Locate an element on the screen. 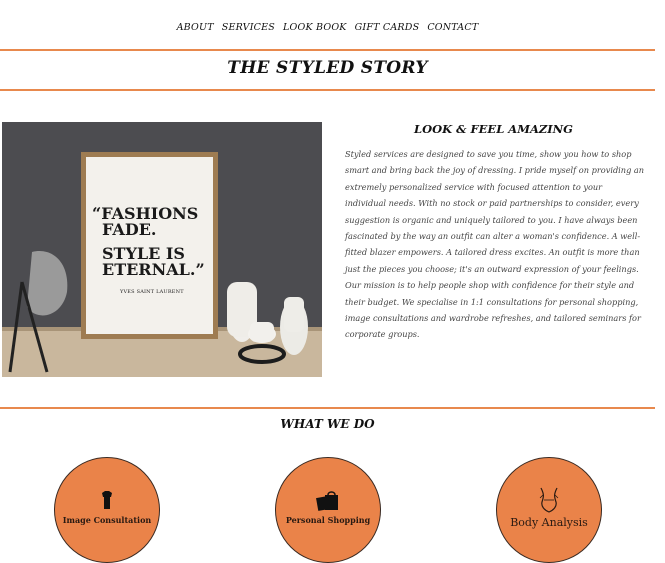  body-silhouette-icon is located at coordinates (549, 500).